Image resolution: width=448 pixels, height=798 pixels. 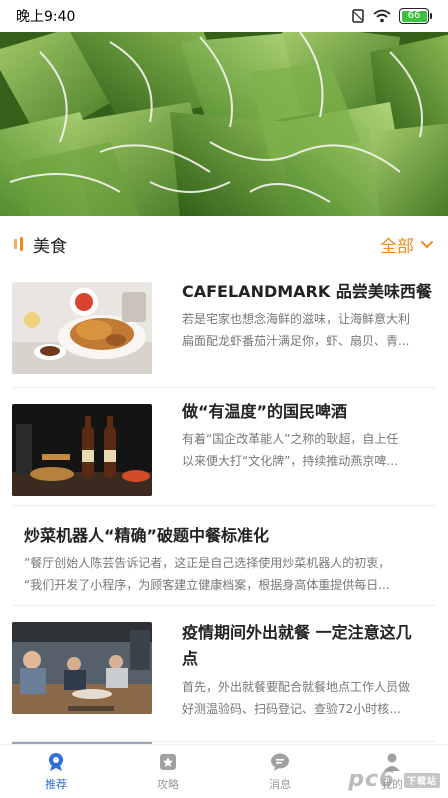 What do you see at coordinates (280, 762) in the screenshot?
I see `message-icon` at bounding box center [280, 762].